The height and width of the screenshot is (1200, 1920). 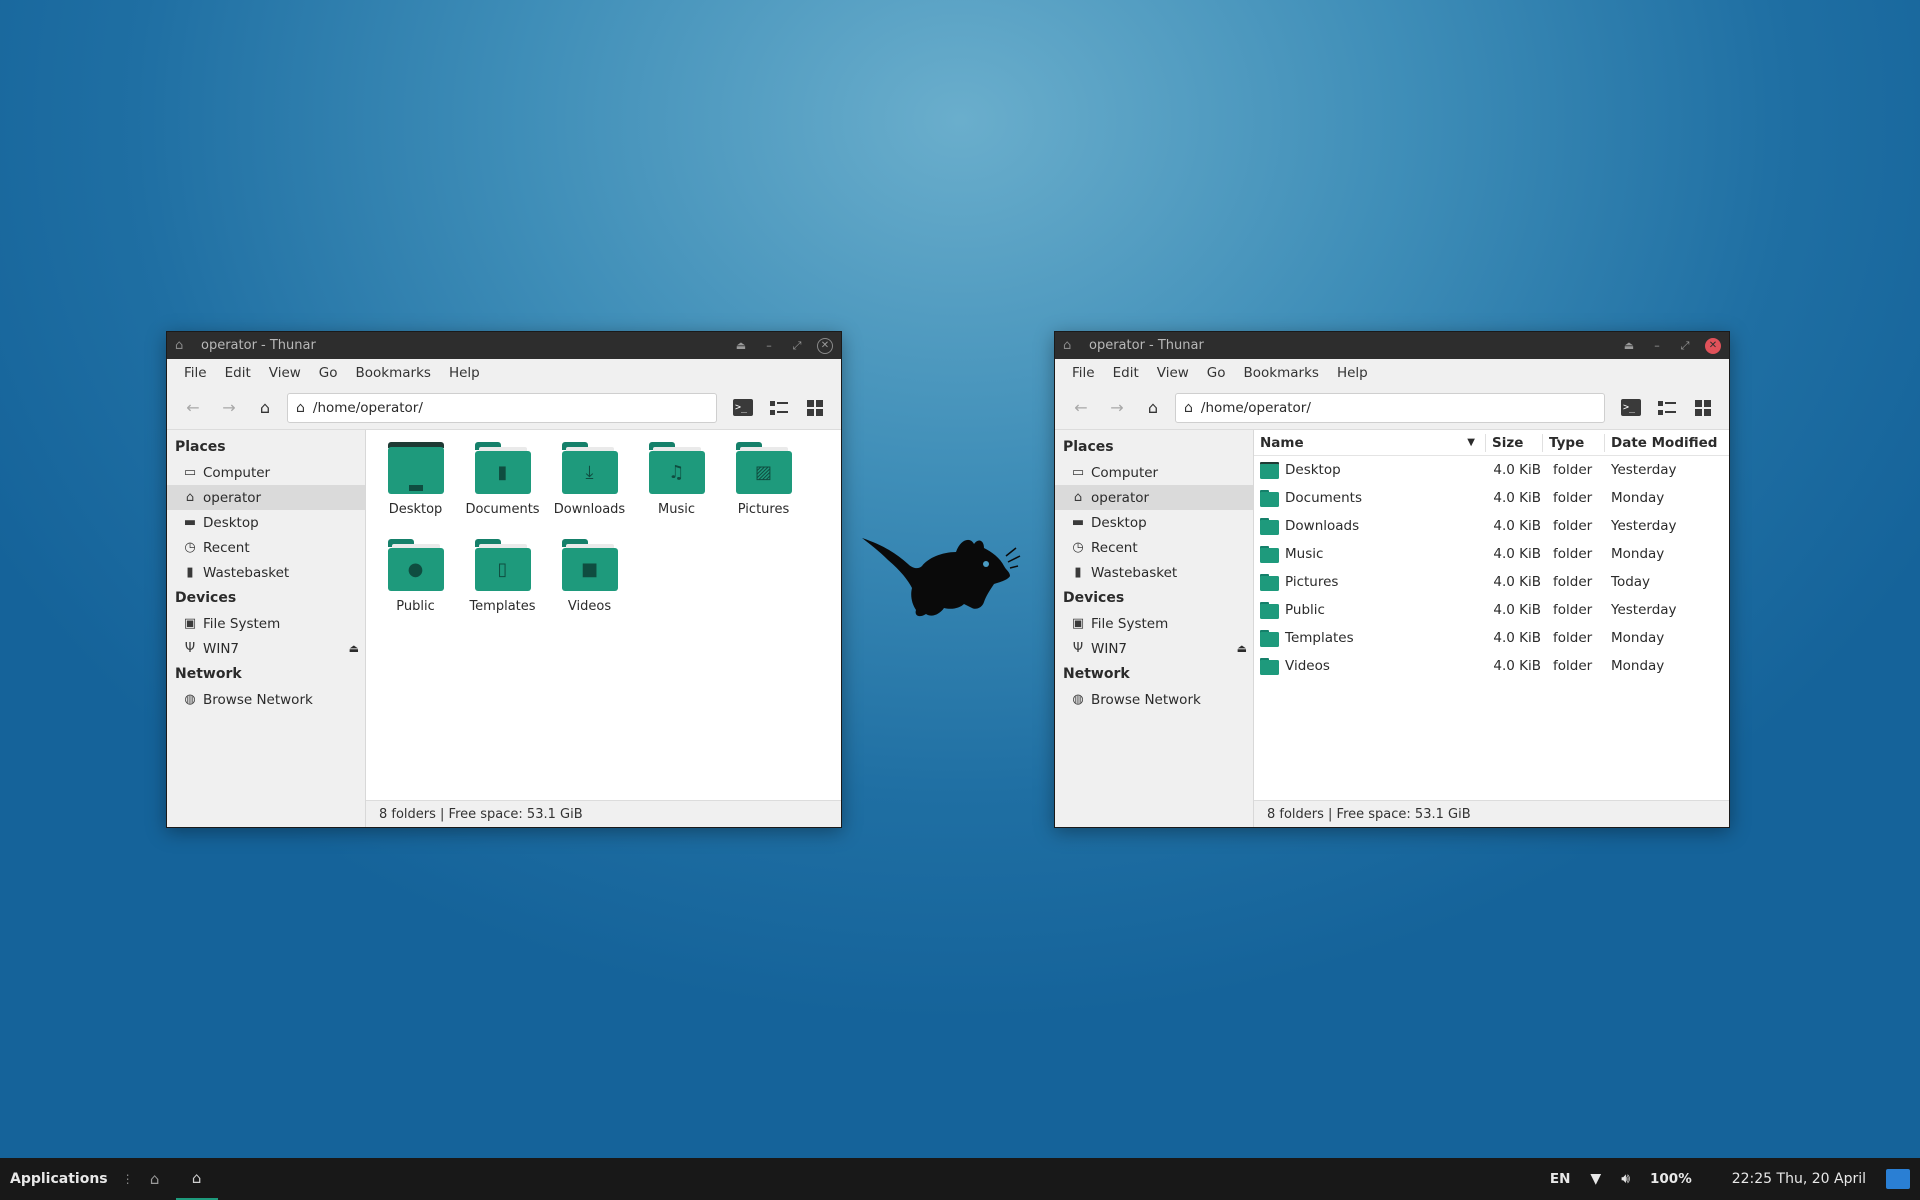 I want to click on clock: 22:25 Thu, 20 April, so click(x=1799, y=1179).